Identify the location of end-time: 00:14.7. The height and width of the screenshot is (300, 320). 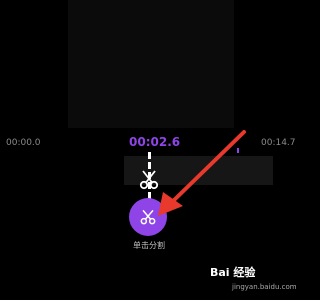
(278, 143).